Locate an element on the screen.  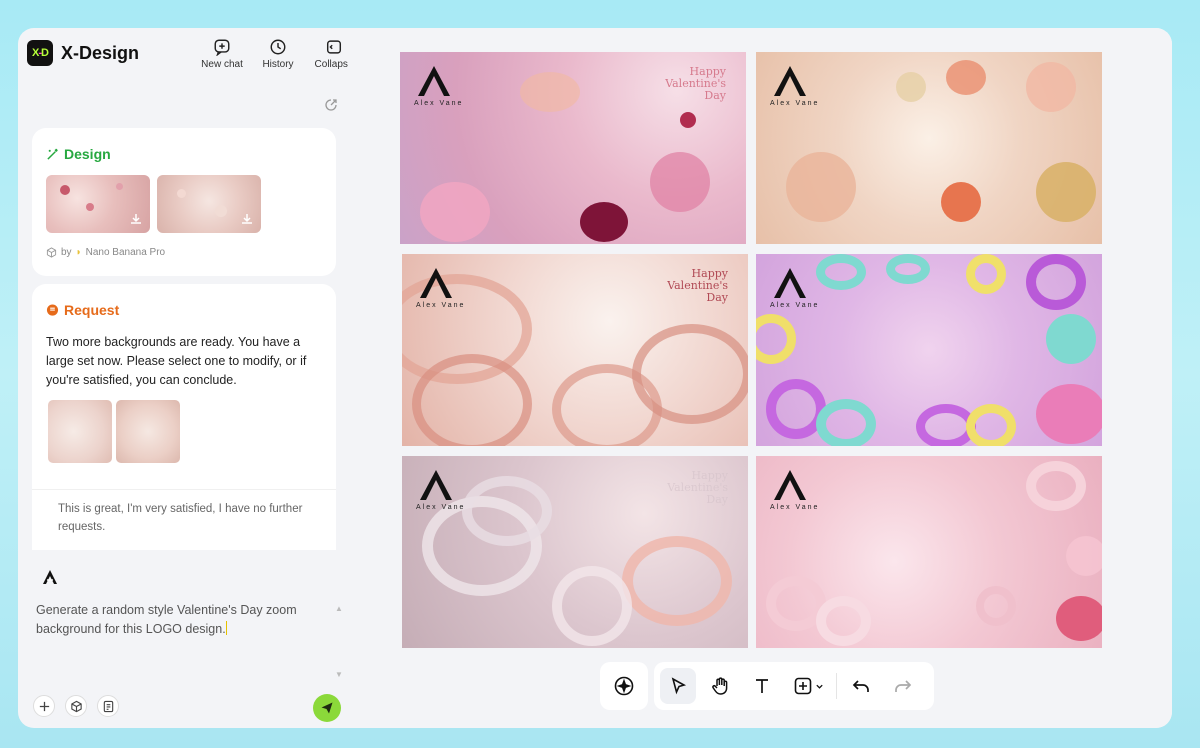
sparkle-icon is located at coordinates (624, 686).